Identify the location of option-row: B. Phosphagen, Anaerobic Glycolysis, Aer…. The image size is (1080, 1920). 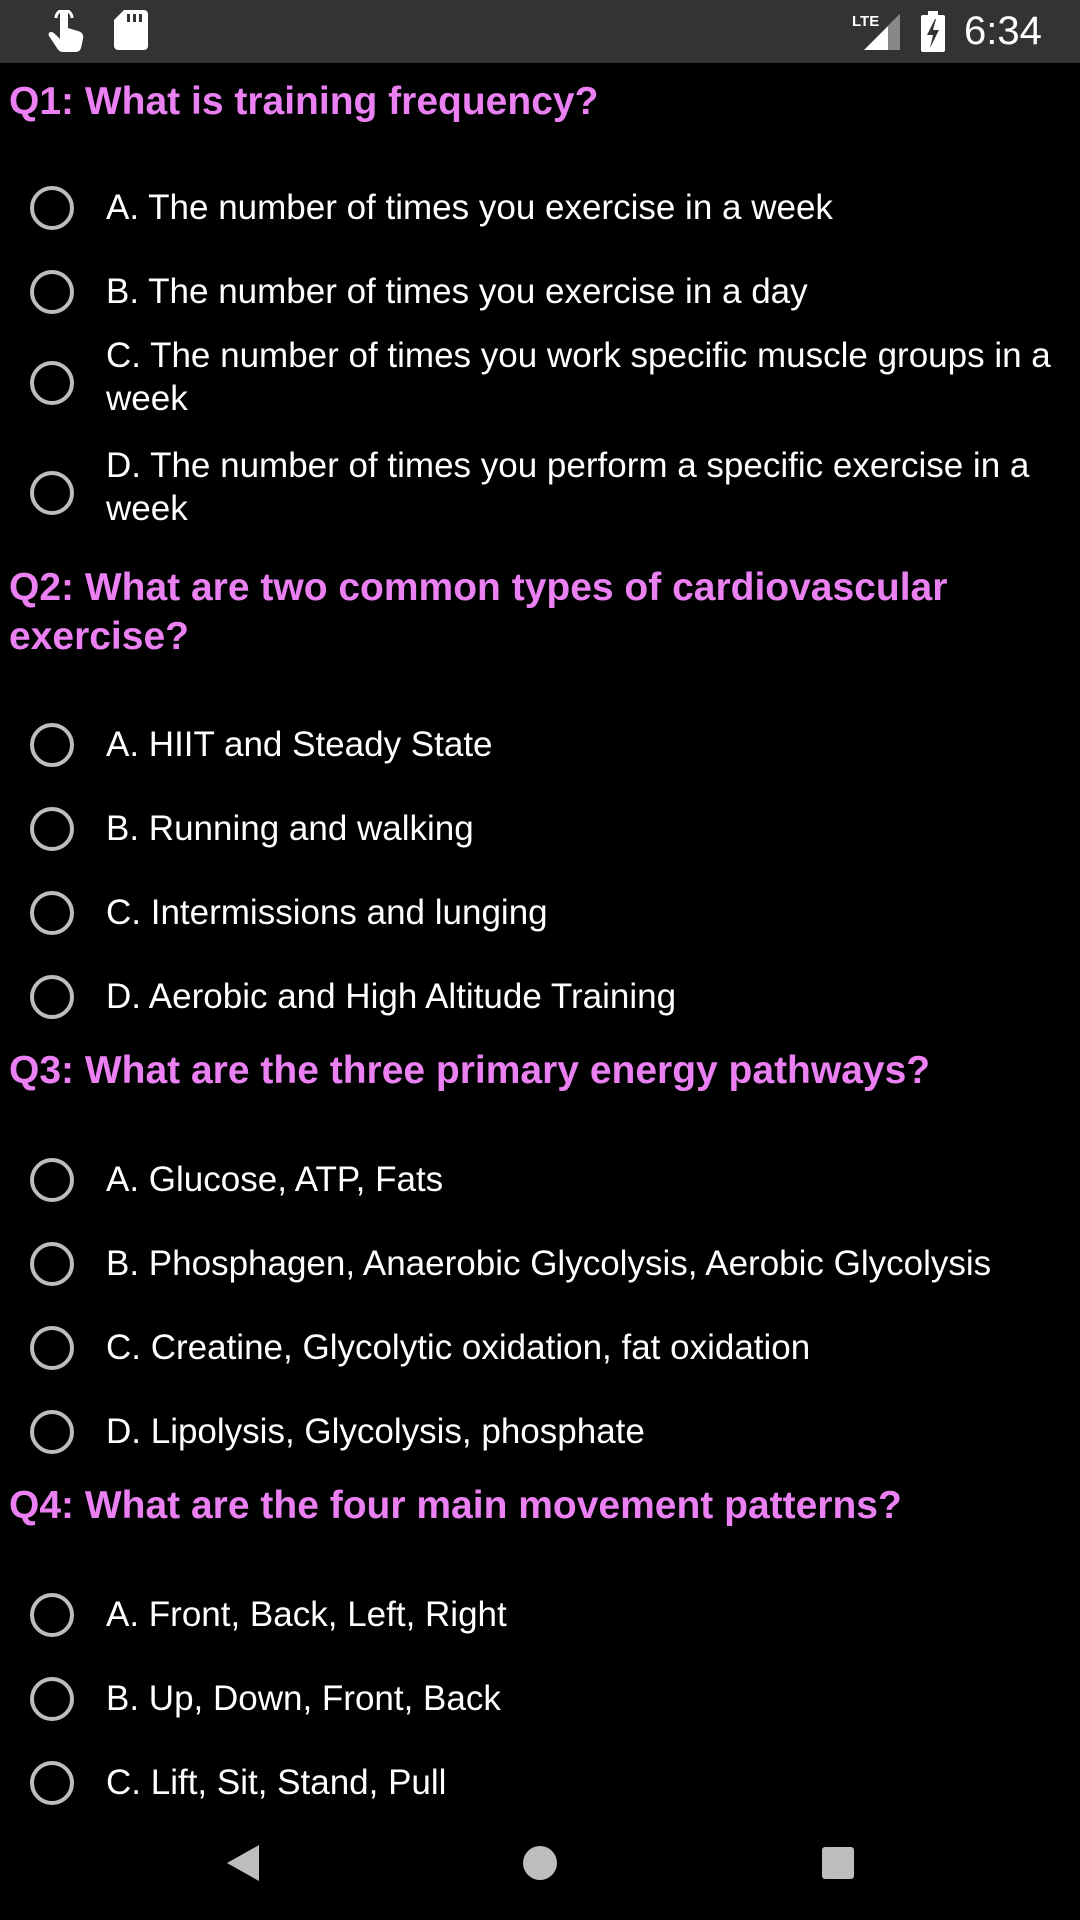
(540, 1264).